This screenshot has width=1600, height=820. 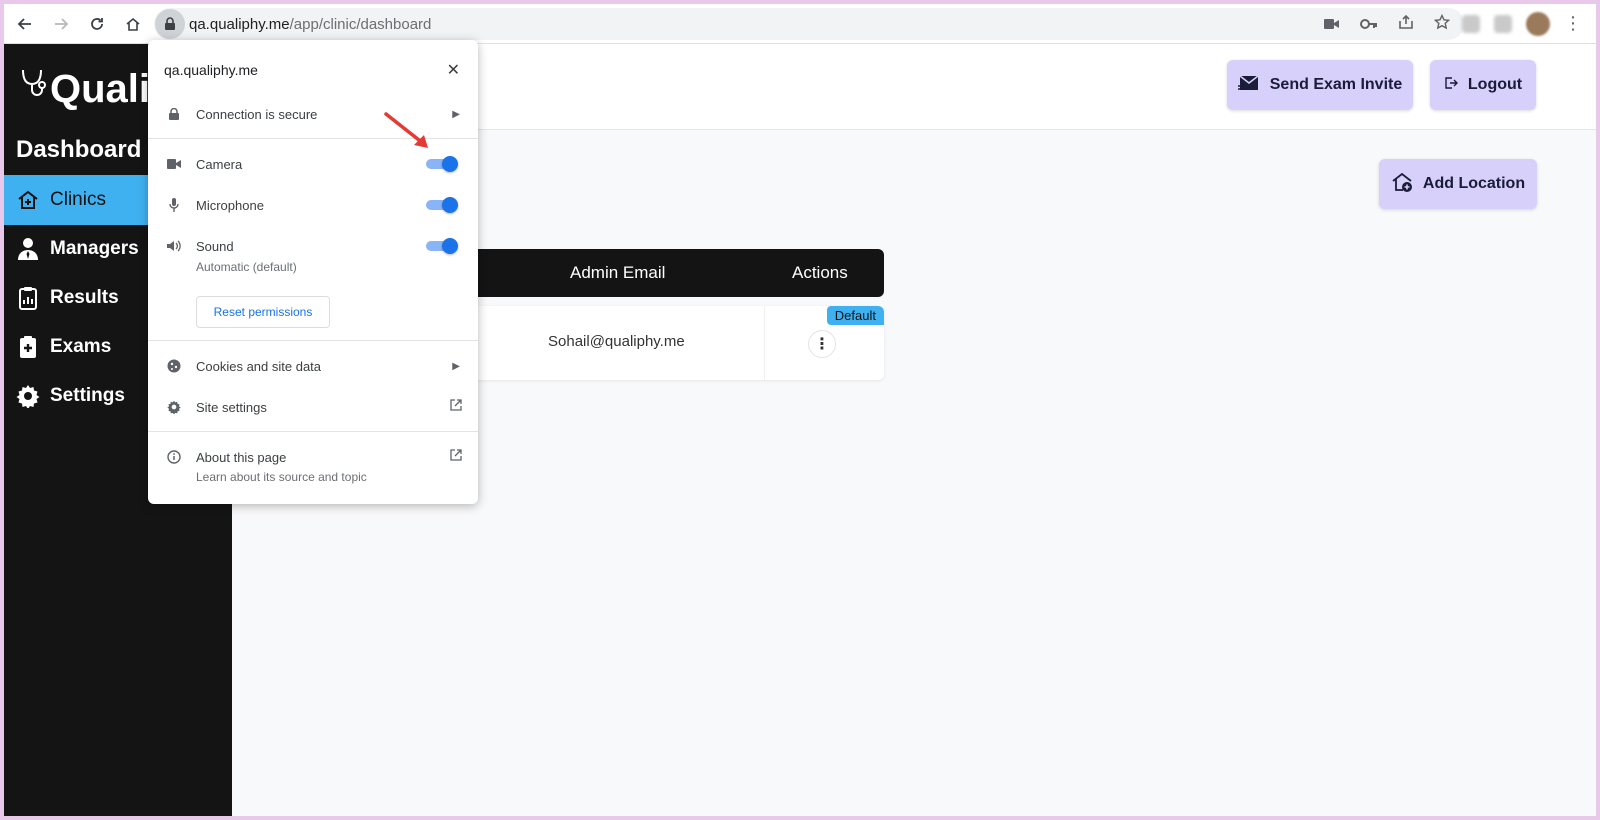 I want to click on camera-toggle, so click(x=442, y=164).